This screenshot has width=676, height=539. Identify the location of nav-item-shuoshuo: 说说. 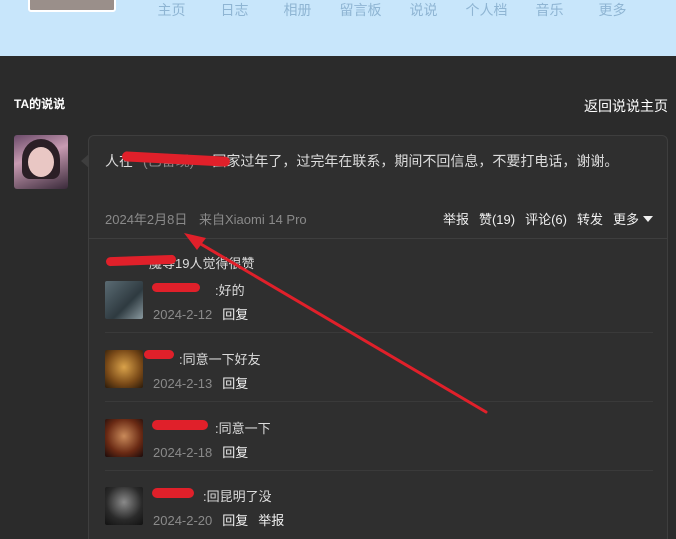
(423, 10).